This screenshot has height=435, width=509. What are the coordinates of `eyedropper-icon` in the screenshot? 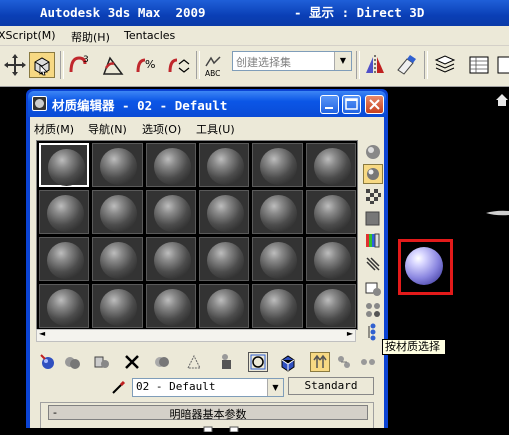 It's located at (119, 387).